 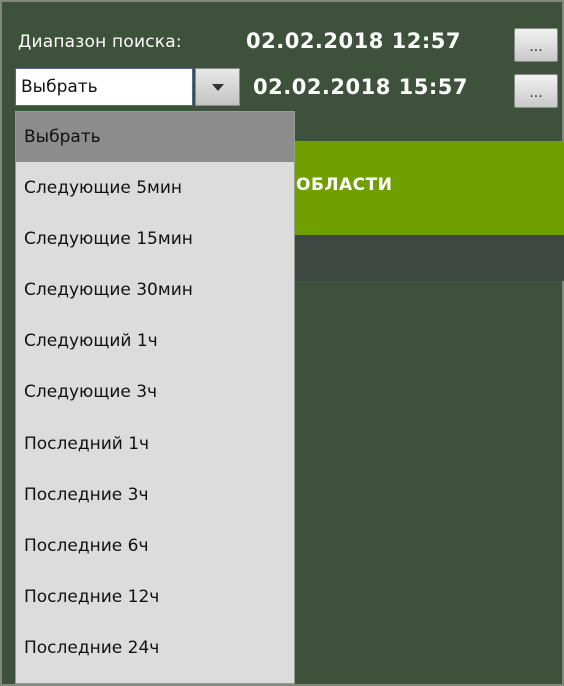 What do you see at coordinates (100, 42) in the screenshot?
I see `search-range-label: Диапазон поиска:` at bounding box center [100, 42].